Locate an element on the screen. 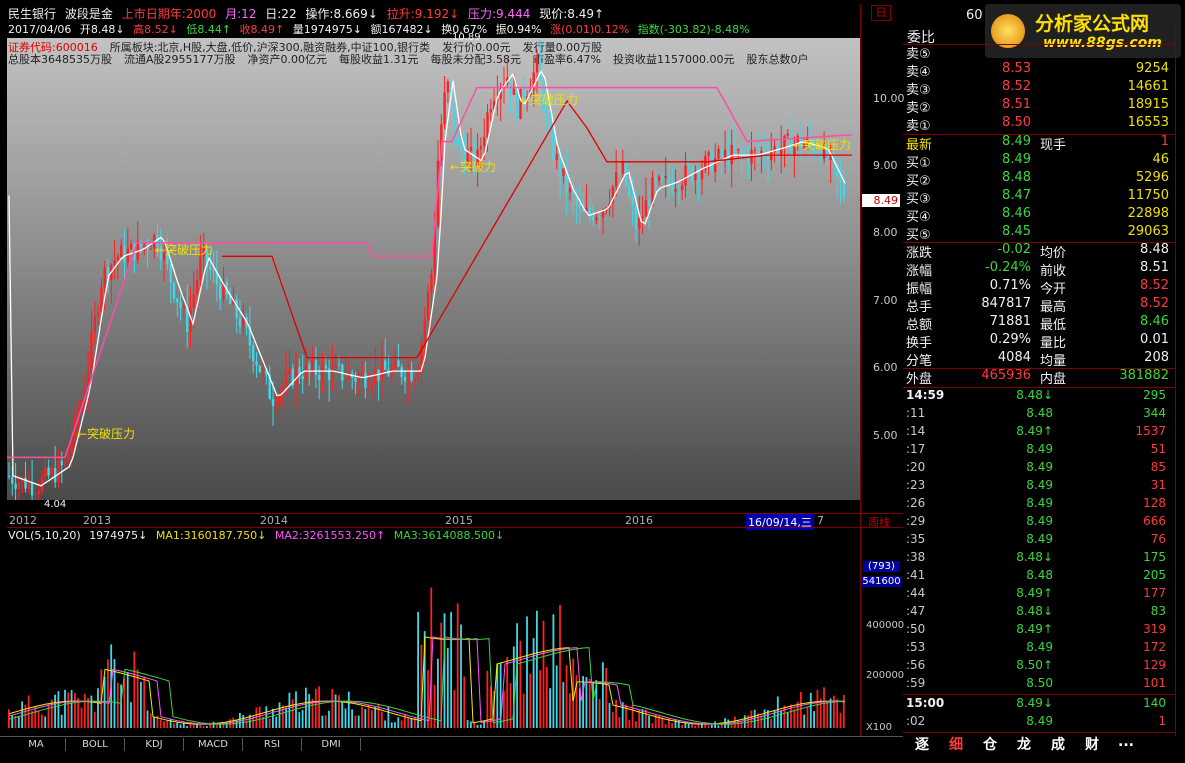  tick-row: :47 8.48↓ 83 is located at coordinates (1037, 613).